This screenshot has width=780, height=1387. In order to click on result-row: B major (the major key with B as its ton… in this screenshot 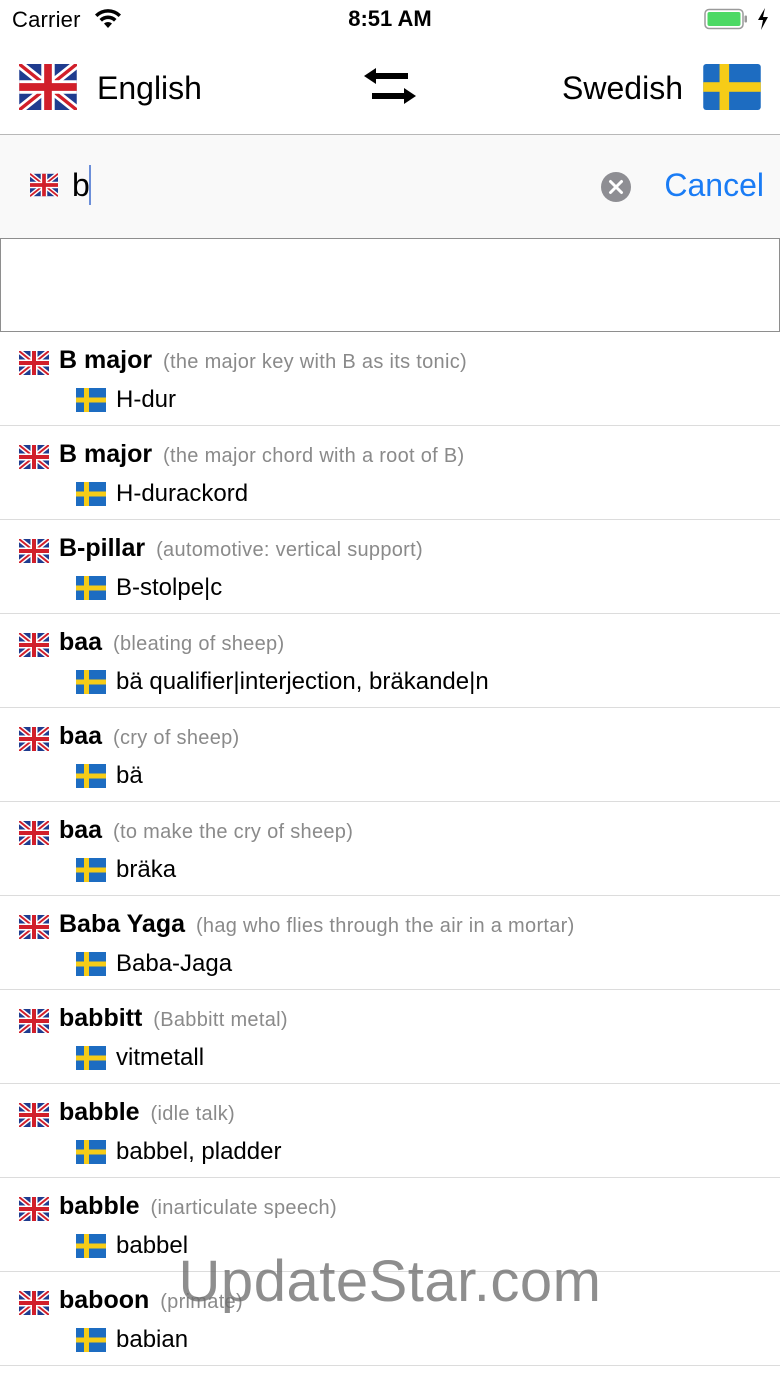, I will do `click(390, 379)`.